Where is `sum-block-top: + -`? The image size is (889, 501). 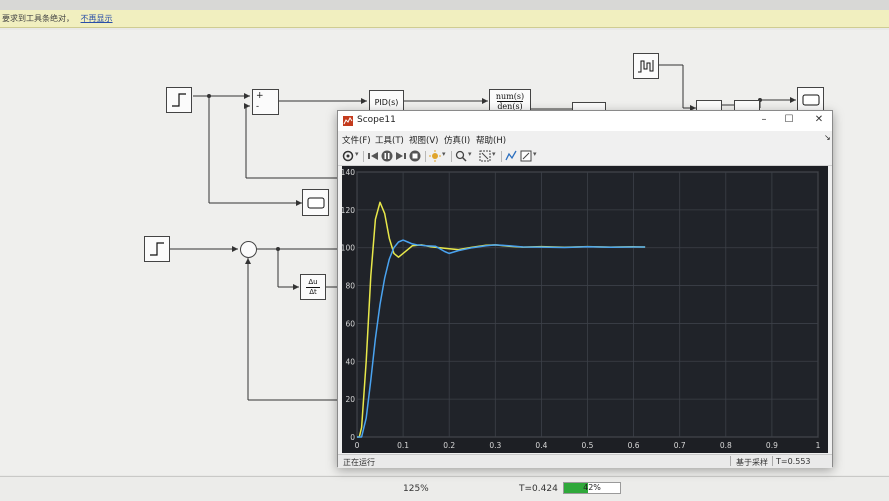 sum-block-top: + - is located at coordinates (265, 102).